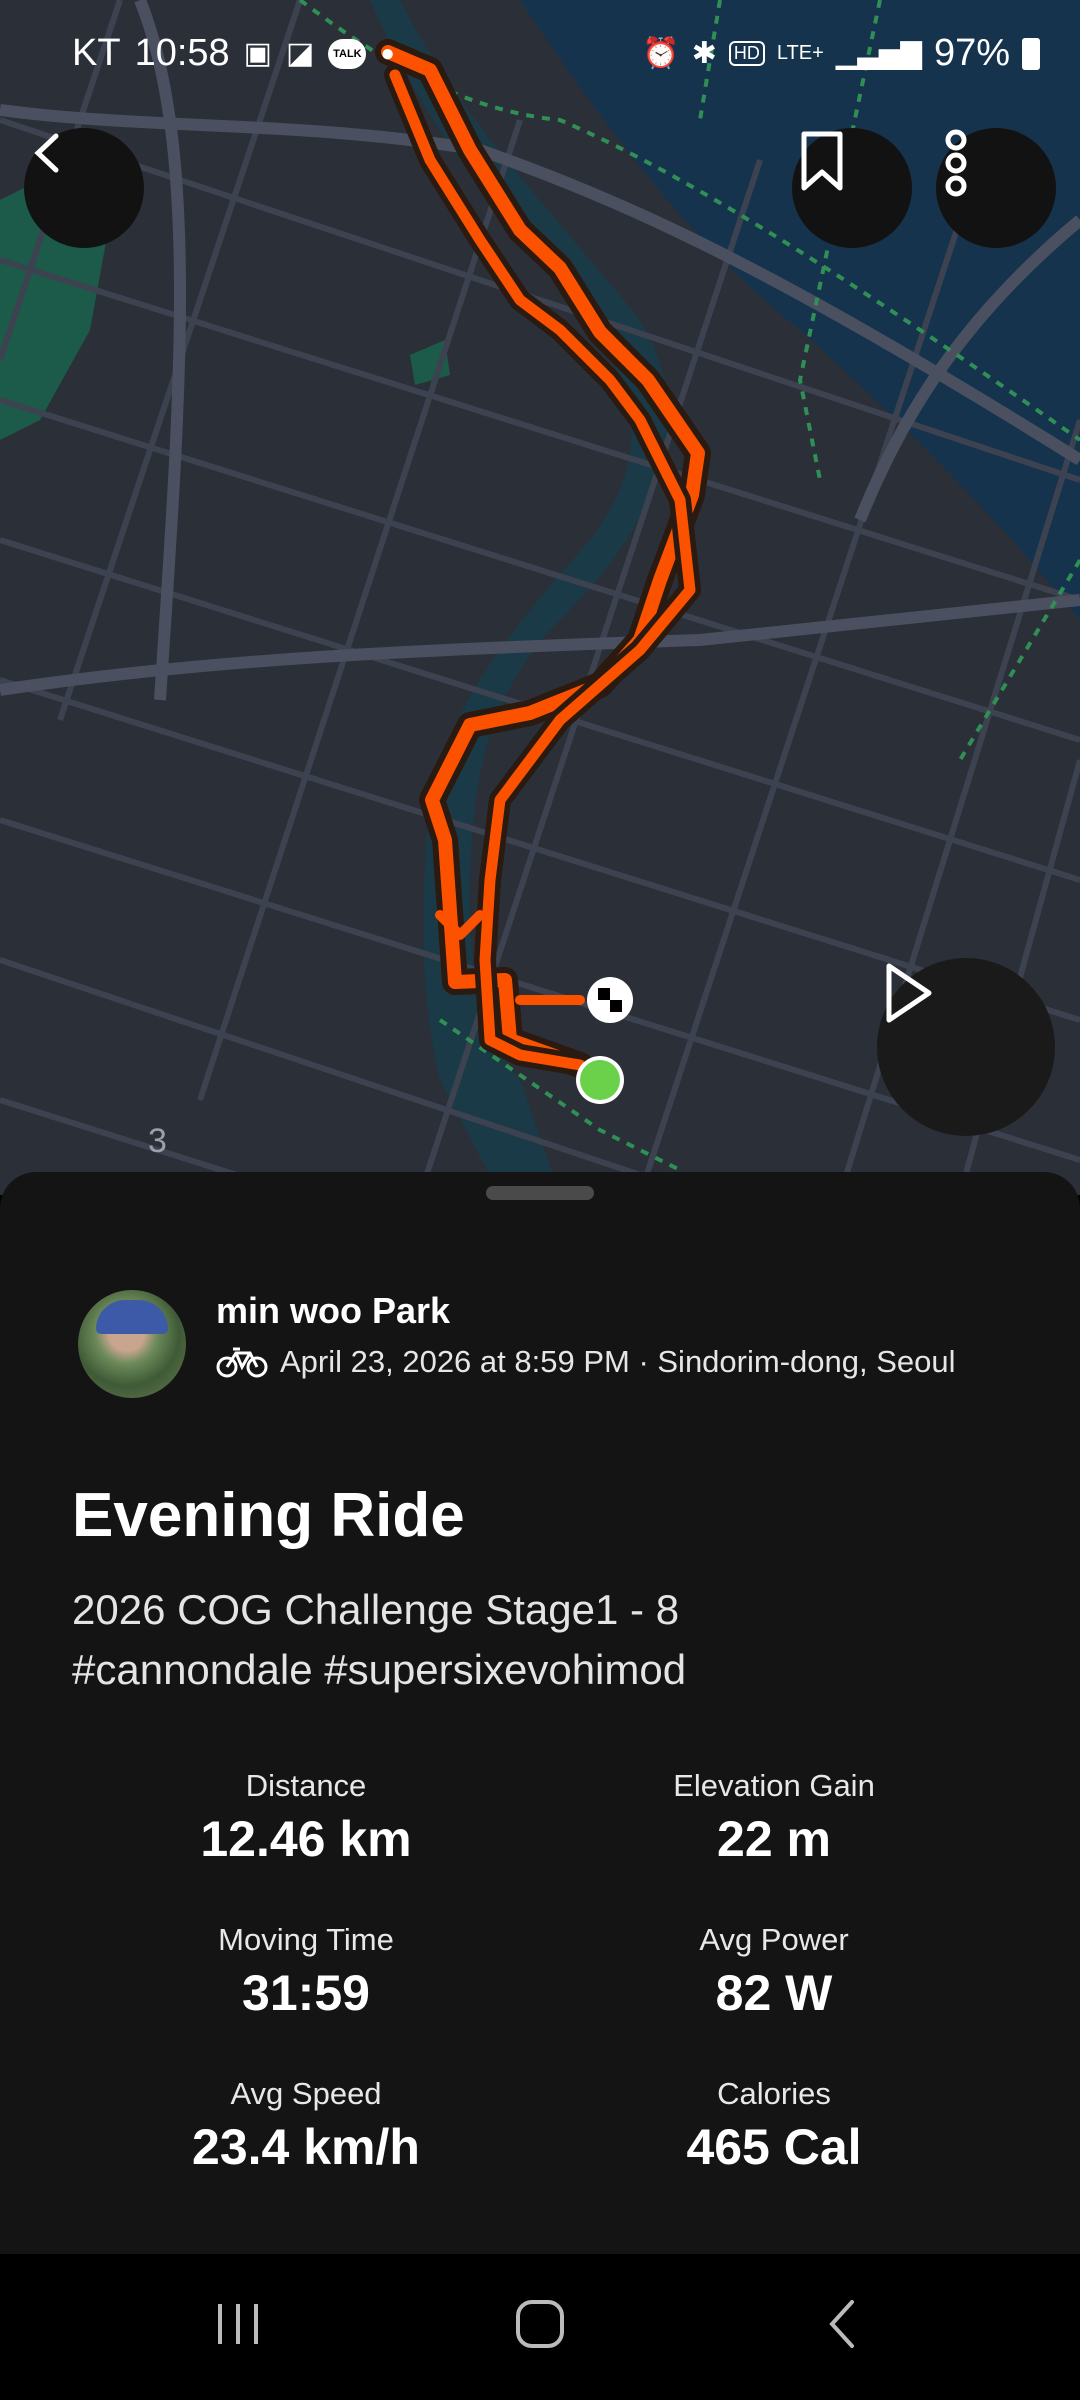  Describe the element at coordinates (852, 188) in the screenshot. I see `bookmark-button` at that location.